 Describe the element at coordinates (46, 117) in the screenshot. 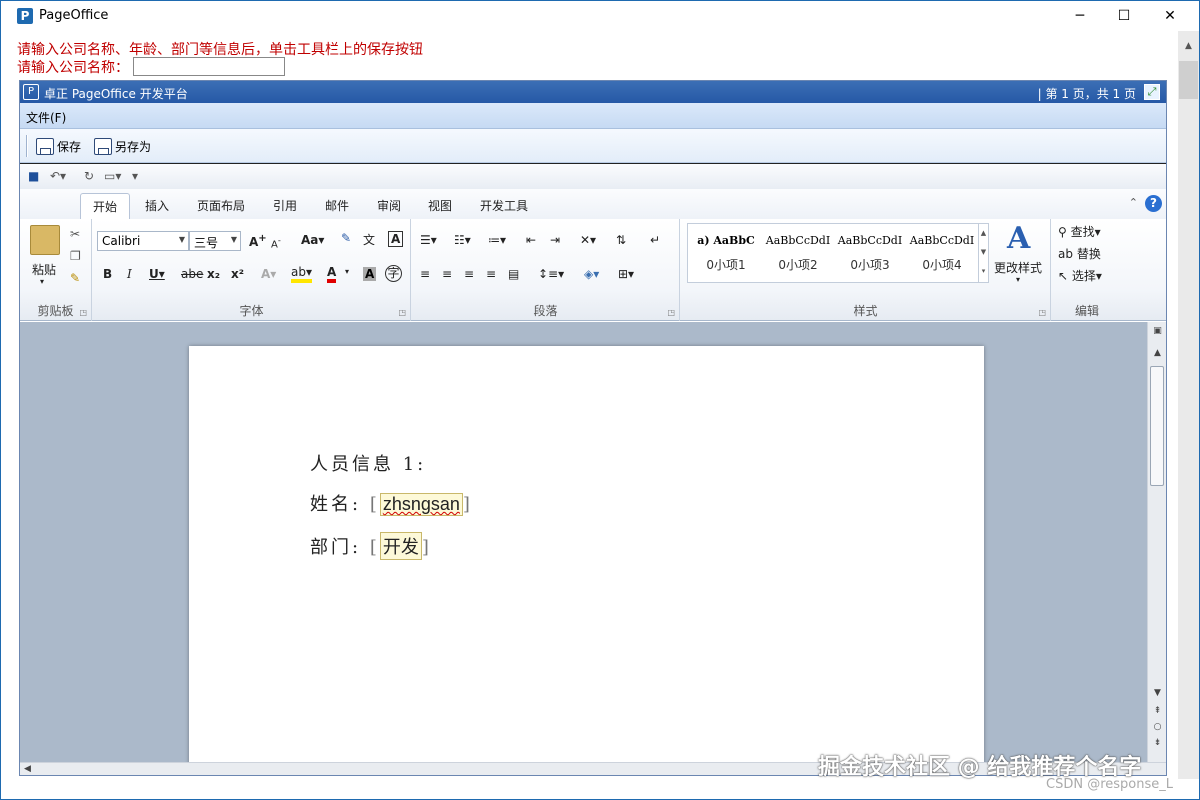

I see `menu-file: 文件(F)` at that location.